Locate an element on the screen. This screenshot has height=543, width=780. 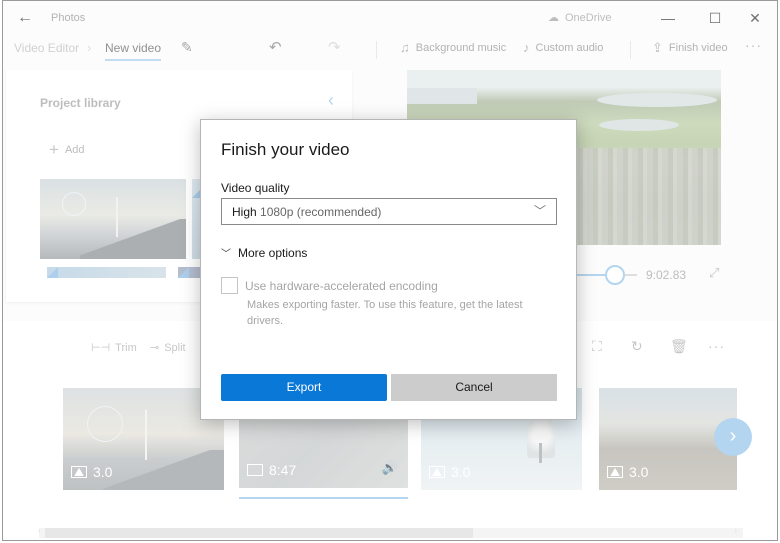
more-options-toggle: ﹀ More options is located at coordinates (264, 253).